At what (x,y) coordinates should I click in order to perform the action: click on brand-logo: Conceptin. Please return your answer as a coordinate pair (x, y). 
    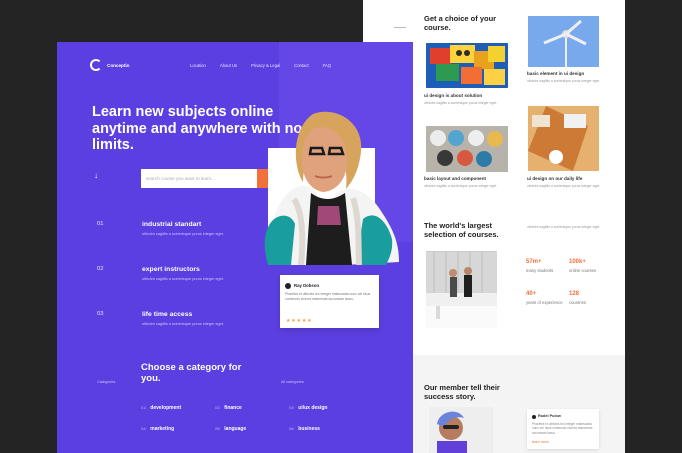
    Looking at the image, I should click on (109, 65).